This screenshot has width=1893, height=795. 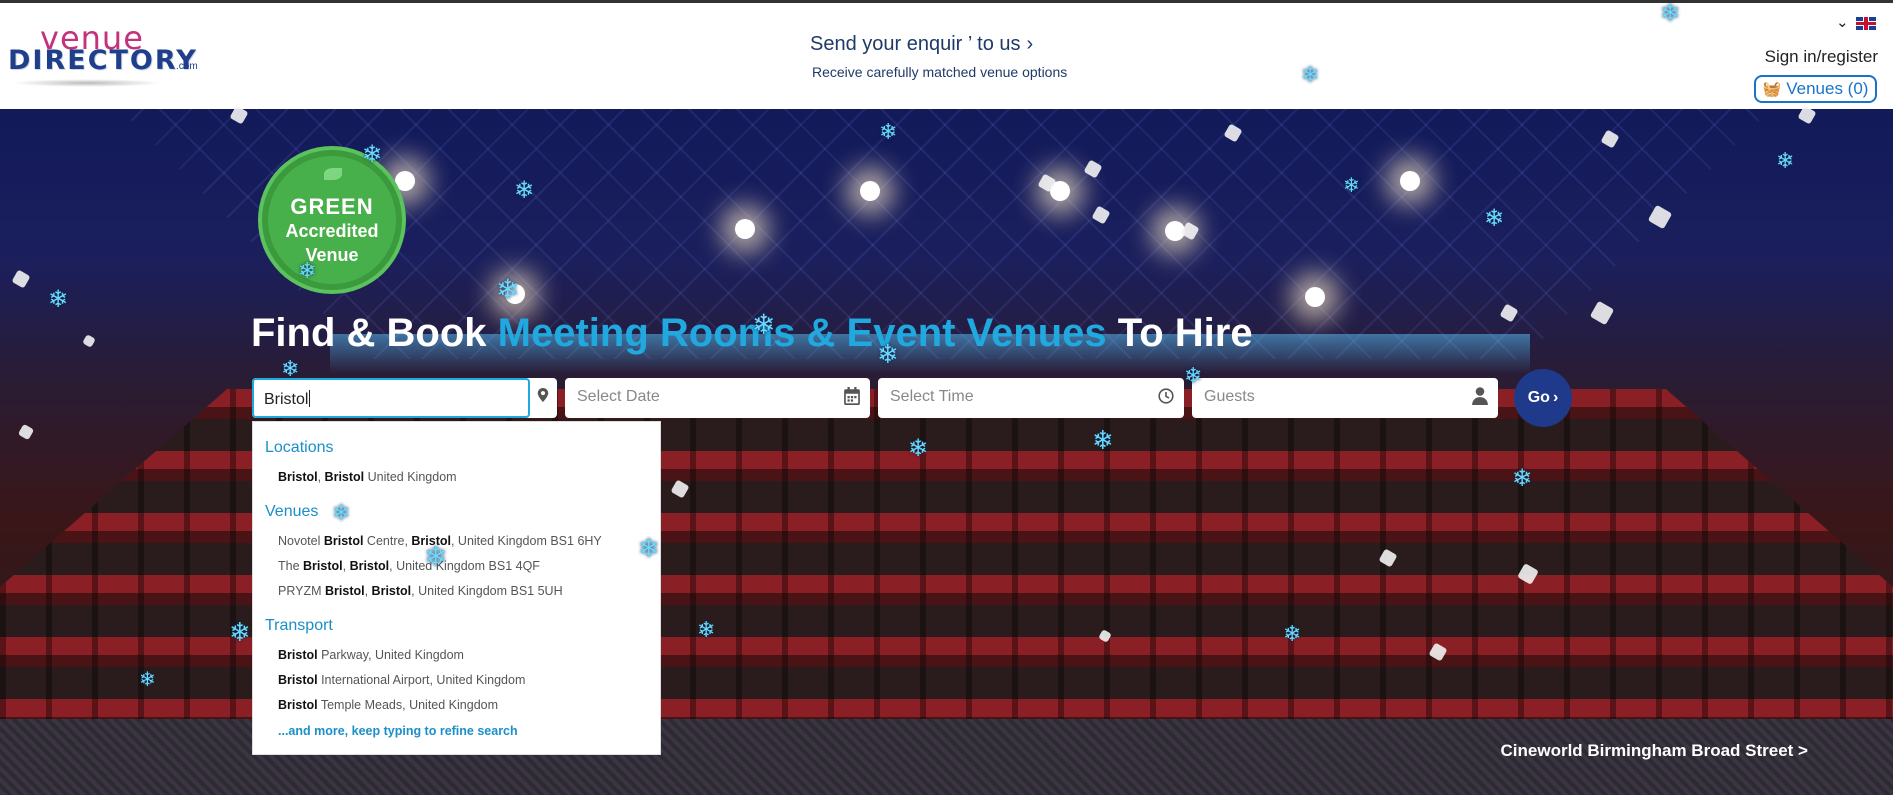 I want to click on venue-directory-logo: venue DIRECTORY .com, so click(x=103, y=55).